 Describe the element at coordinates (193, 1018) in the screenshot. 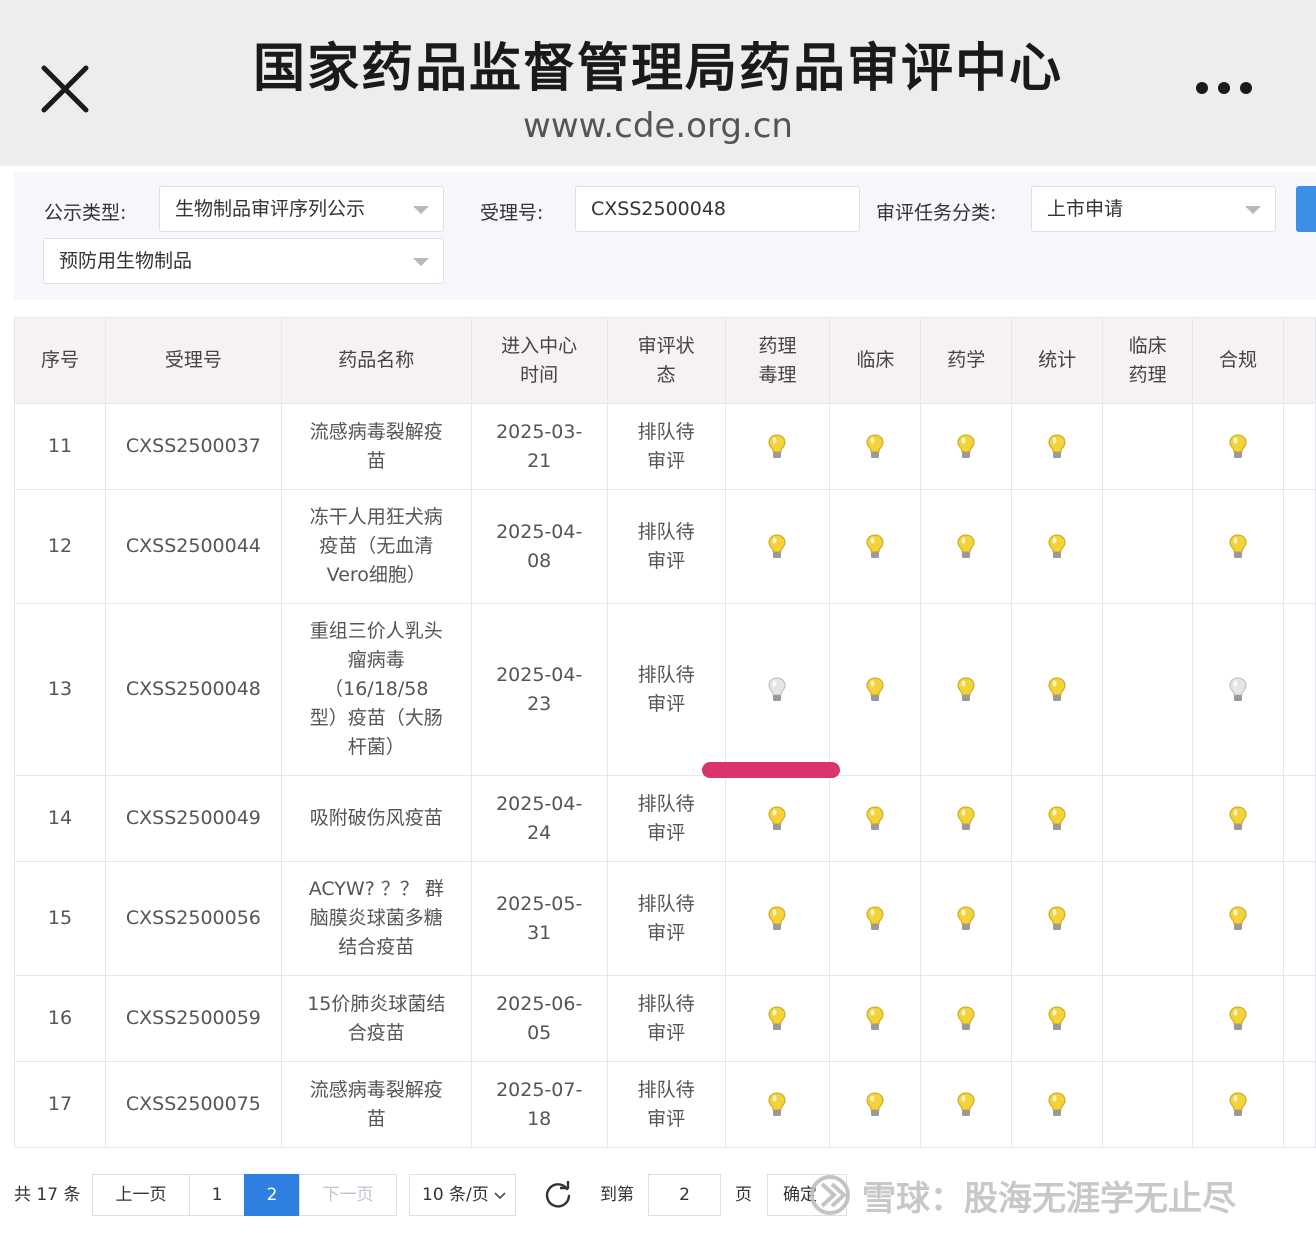

I see `acceptance-code: CXSS2500059` at that location.